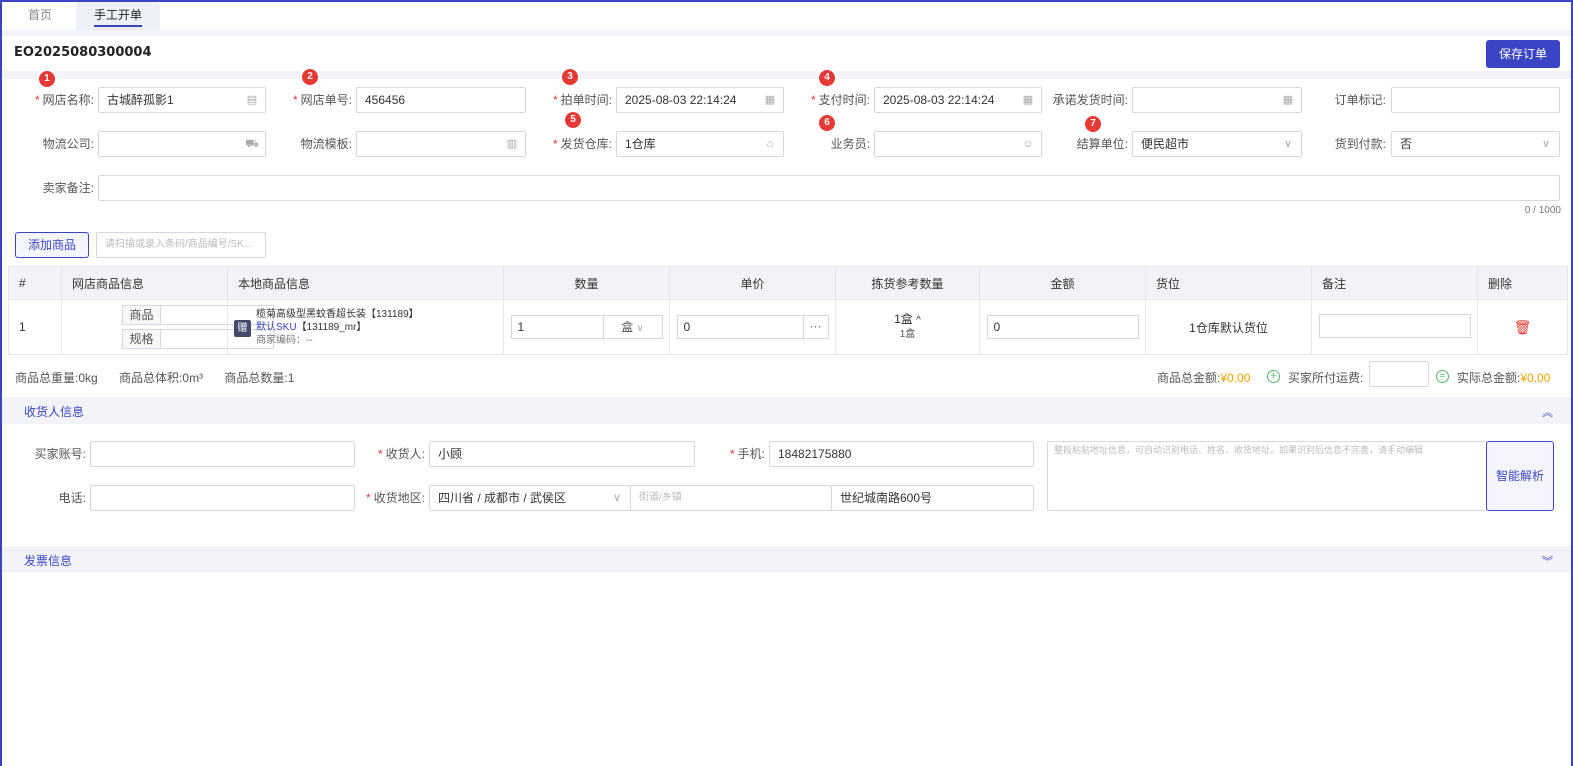  What do you see at coordinates (1217, 144) in the screenshot?
I see `settlement-unit-select: 便民超市 ∨` at bounding box center [1217, 144].